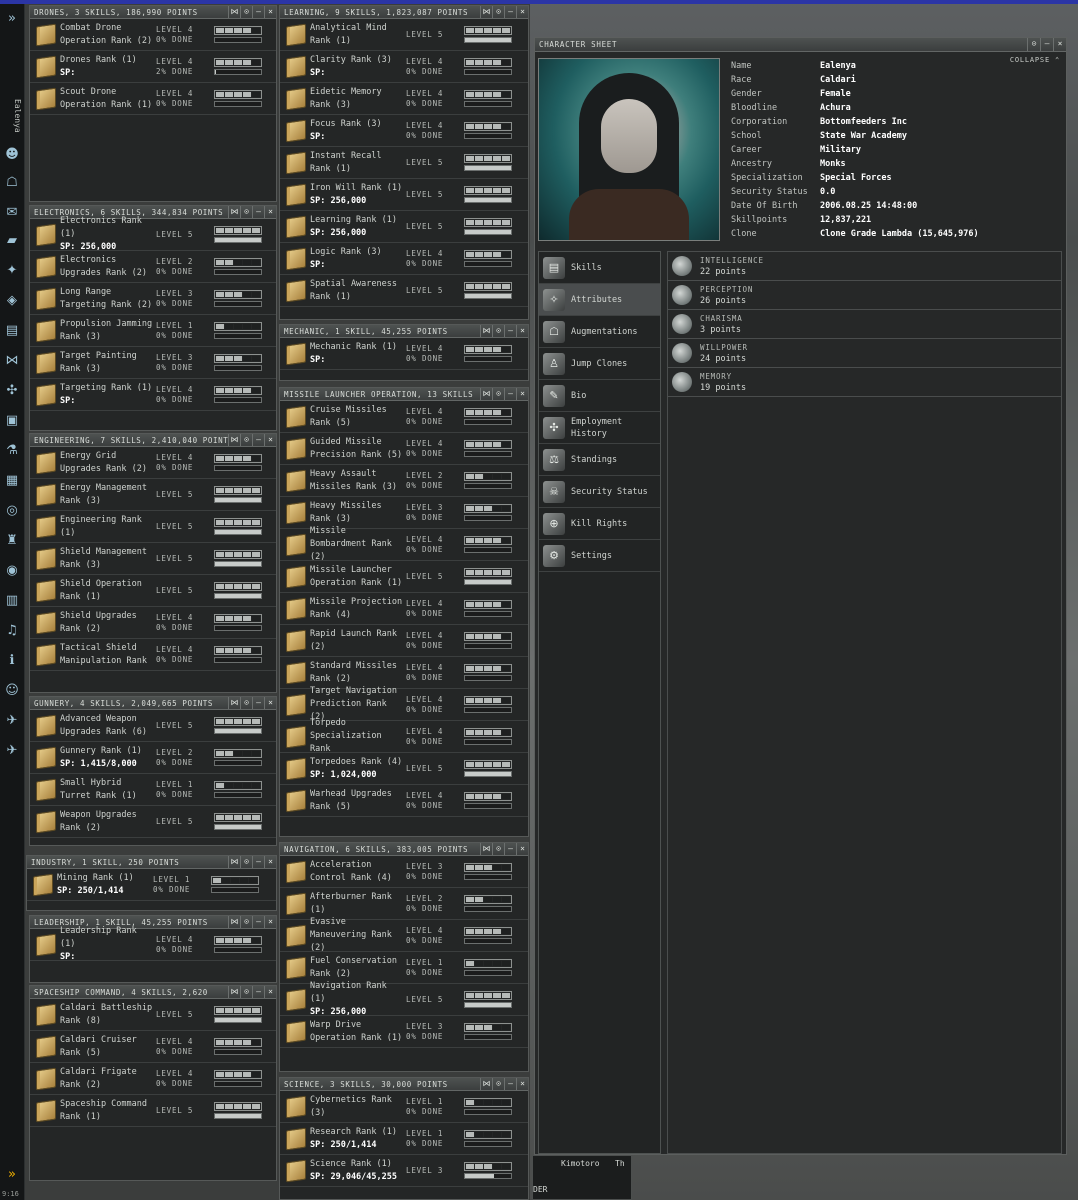 The image size is (1078, 1200). I want to click on skill-row: Analytical Mind Rank (1) LEVEL 5, so click(404, 35).